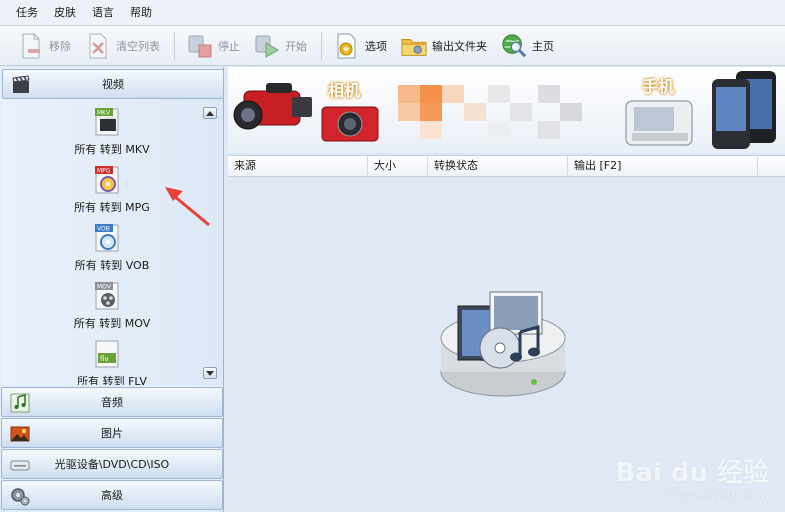  Describe the element at coordinates (20, 403) in the screenshot. I see `music-note-icon` at that location.